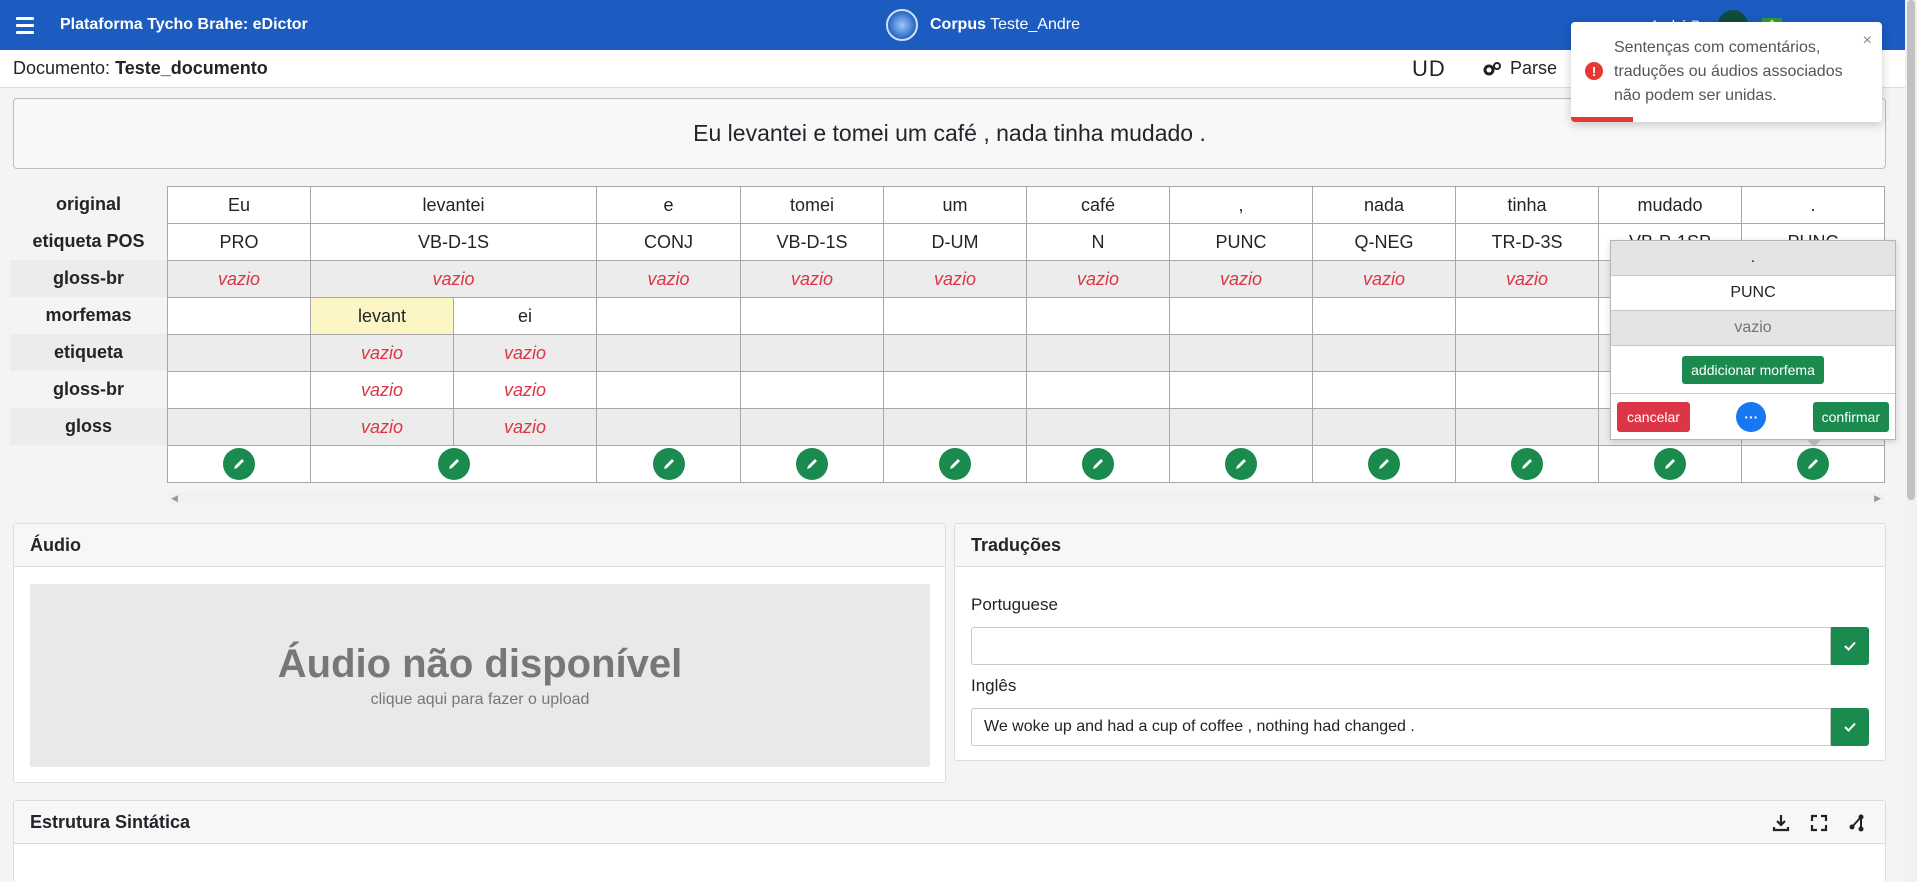 The width and height of the screenshot is (1917, 882). Describe the element at coordinates (1026, 464) in the screenshot. I see `table-row-edit` at that location.